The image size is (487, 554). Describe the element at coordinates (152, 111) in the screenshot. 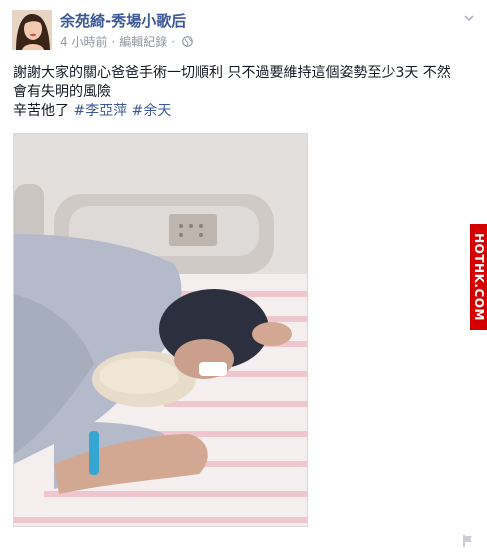

I see `hashtag-link: #余天` at that location.